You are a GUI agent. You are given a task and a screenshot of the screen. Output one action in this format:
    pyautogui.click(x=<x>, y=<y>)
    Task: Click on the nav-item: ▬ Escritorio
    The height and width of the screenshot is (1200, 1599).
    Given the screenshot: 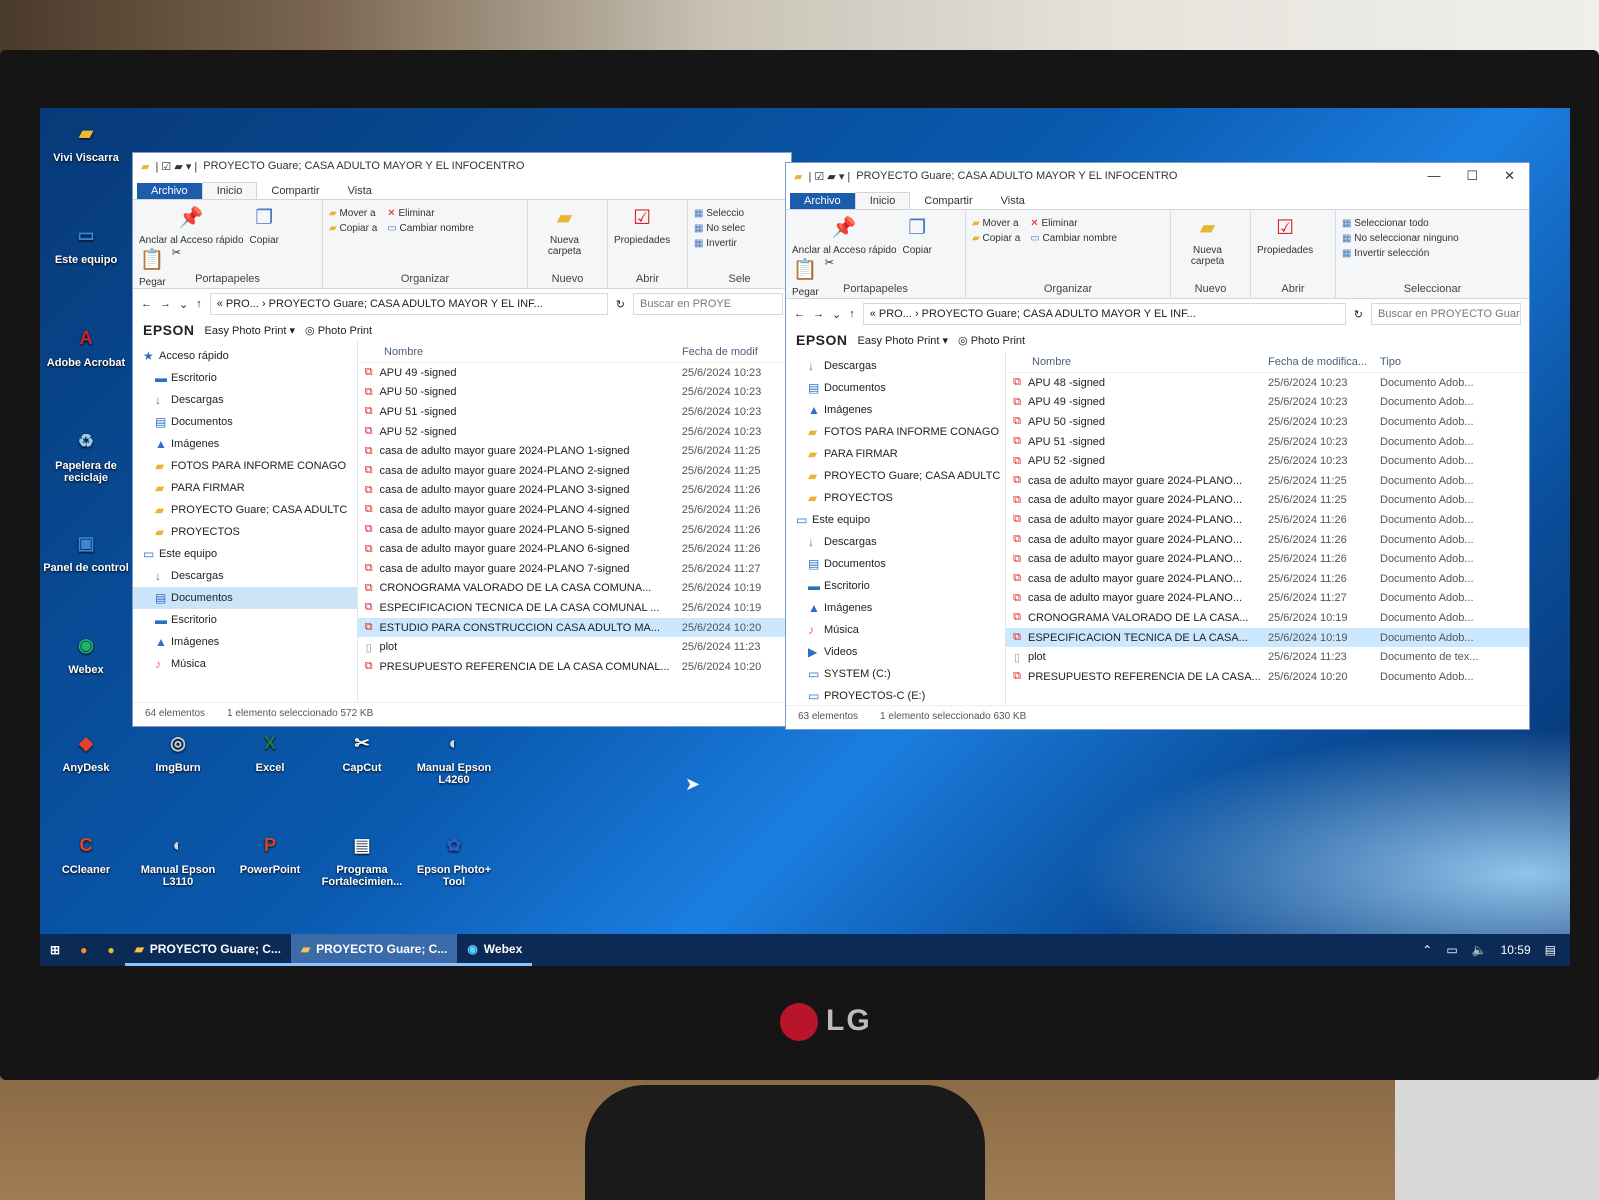 What is the action you would take?
    pyautogui.click(x=245, y=378)
    